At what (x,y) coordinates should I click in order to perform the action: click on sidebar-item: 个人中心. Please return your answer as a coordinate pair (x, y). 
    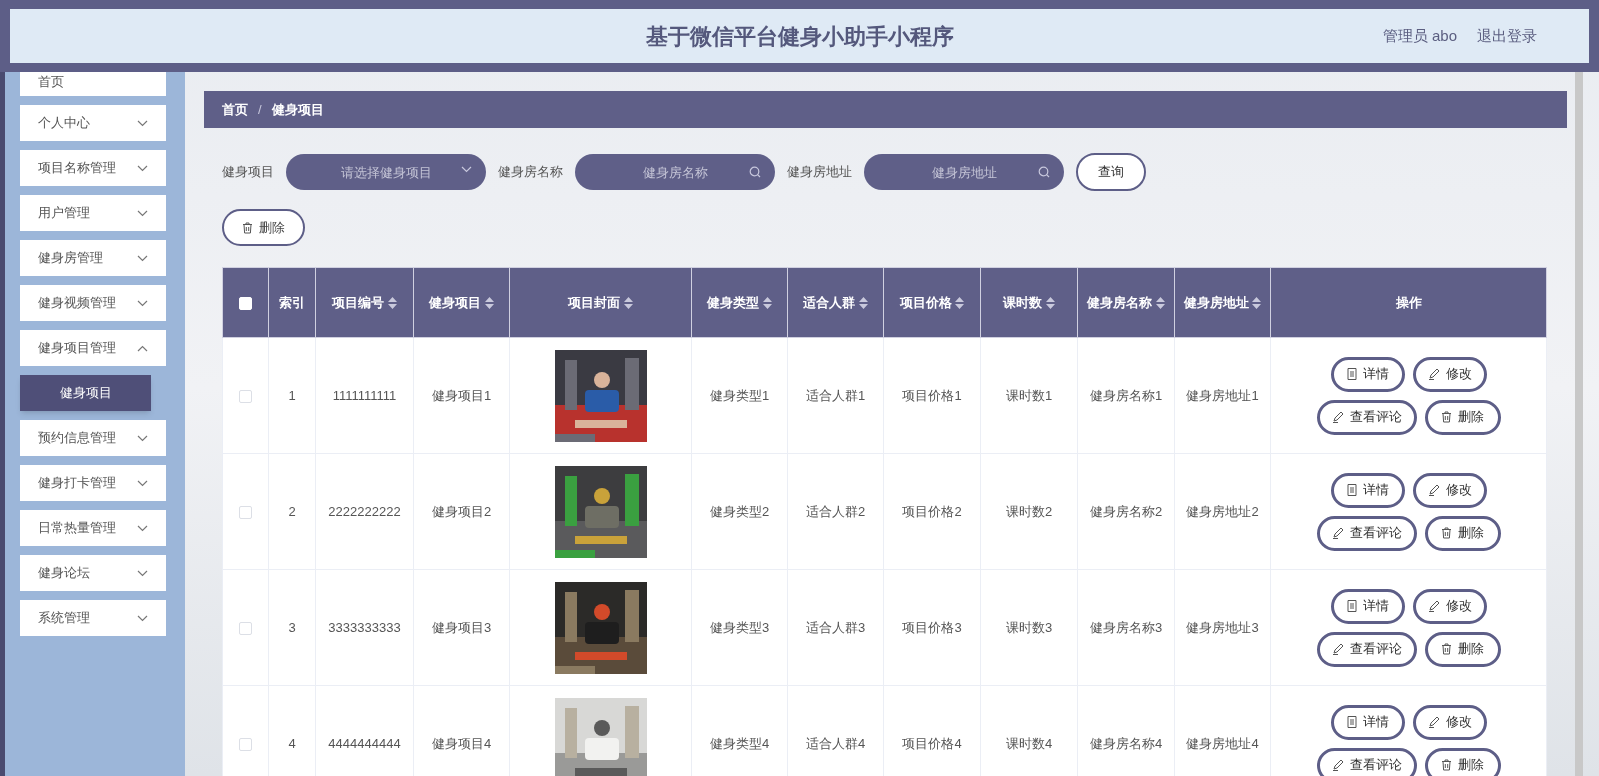
    Looking at the image, I should click on (93, 123).